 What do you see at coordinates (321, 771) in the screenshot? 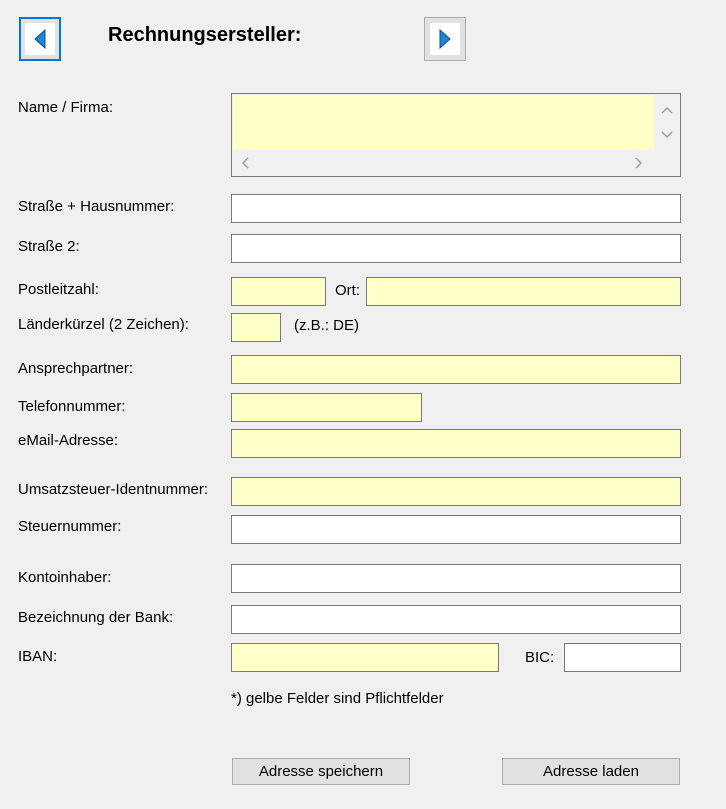
I see `save-address-button: Adresse speichern` at bounding box center [321, 771].